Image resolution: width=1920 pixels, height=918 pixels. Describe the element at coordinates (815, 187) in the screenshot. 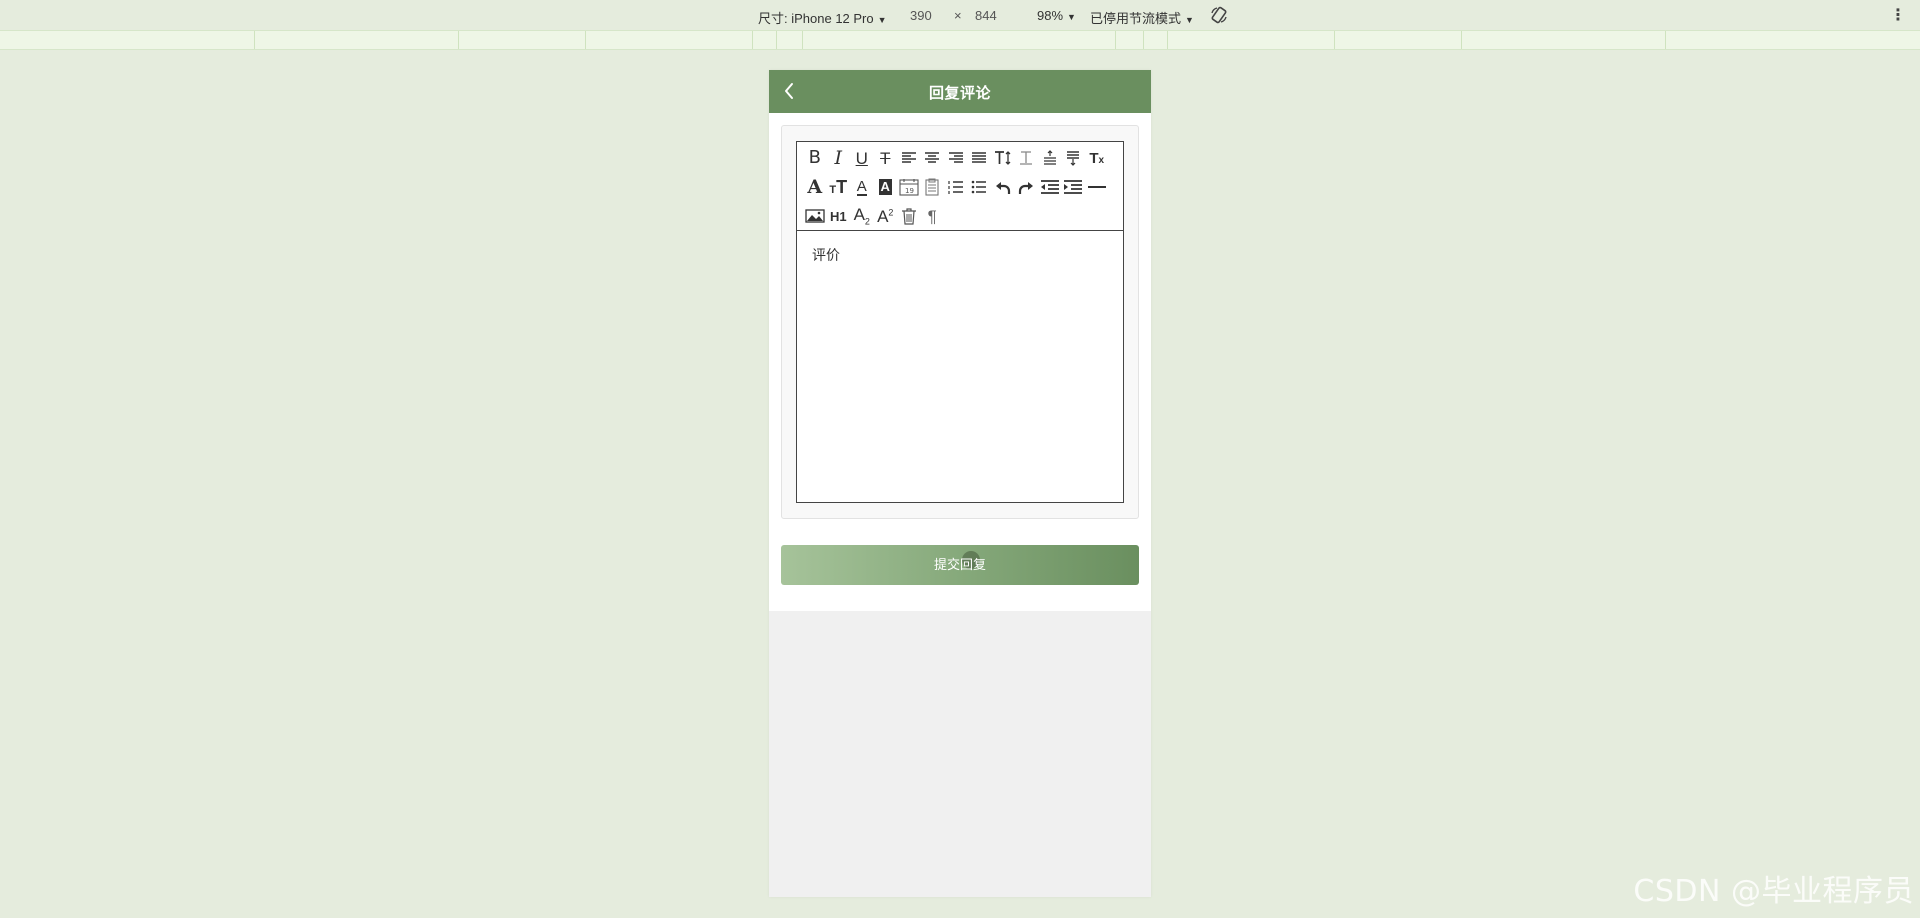

I see `font-family-icon: A` at that location.